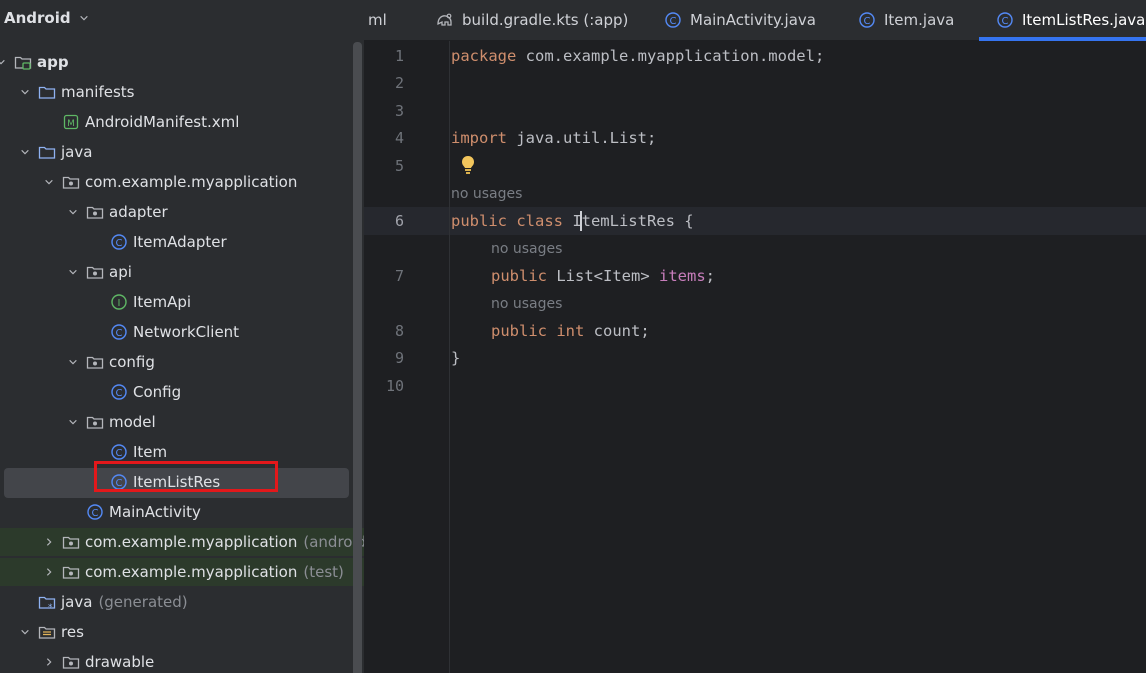 This screenshot has height=673, width=1146. Describe the element at coordinates (399, 358) in the screenshot. I see `line-number: 9` at that location.